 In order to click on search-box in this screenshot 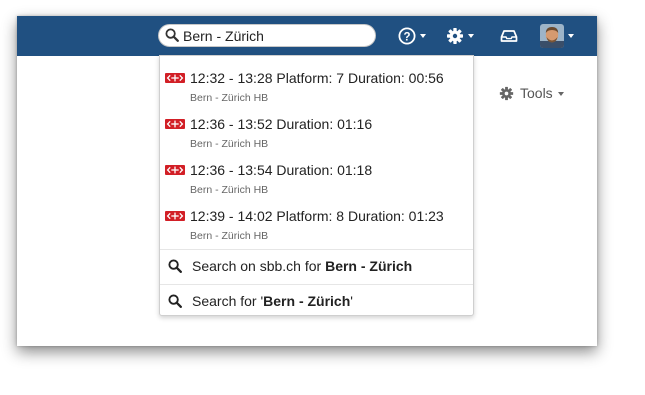, I will do `click(267, 35)`.